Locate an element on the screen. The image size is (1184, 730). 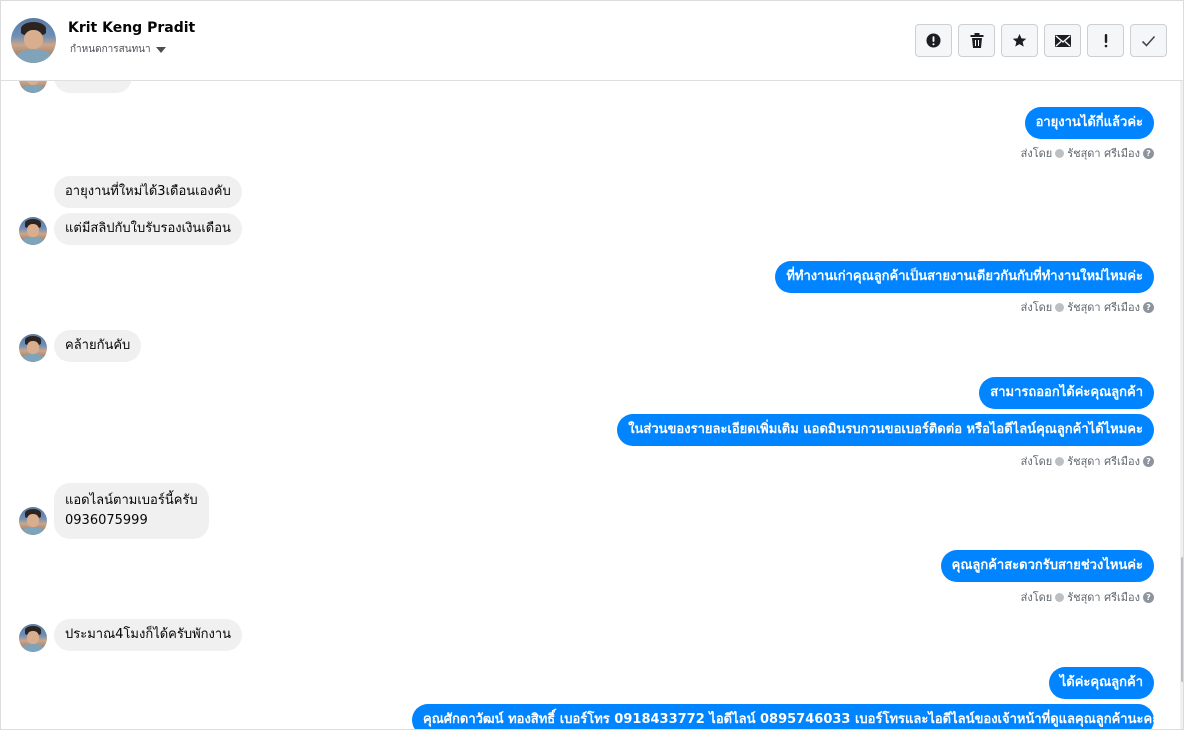
spam-button is located at coordinates (933, 40).